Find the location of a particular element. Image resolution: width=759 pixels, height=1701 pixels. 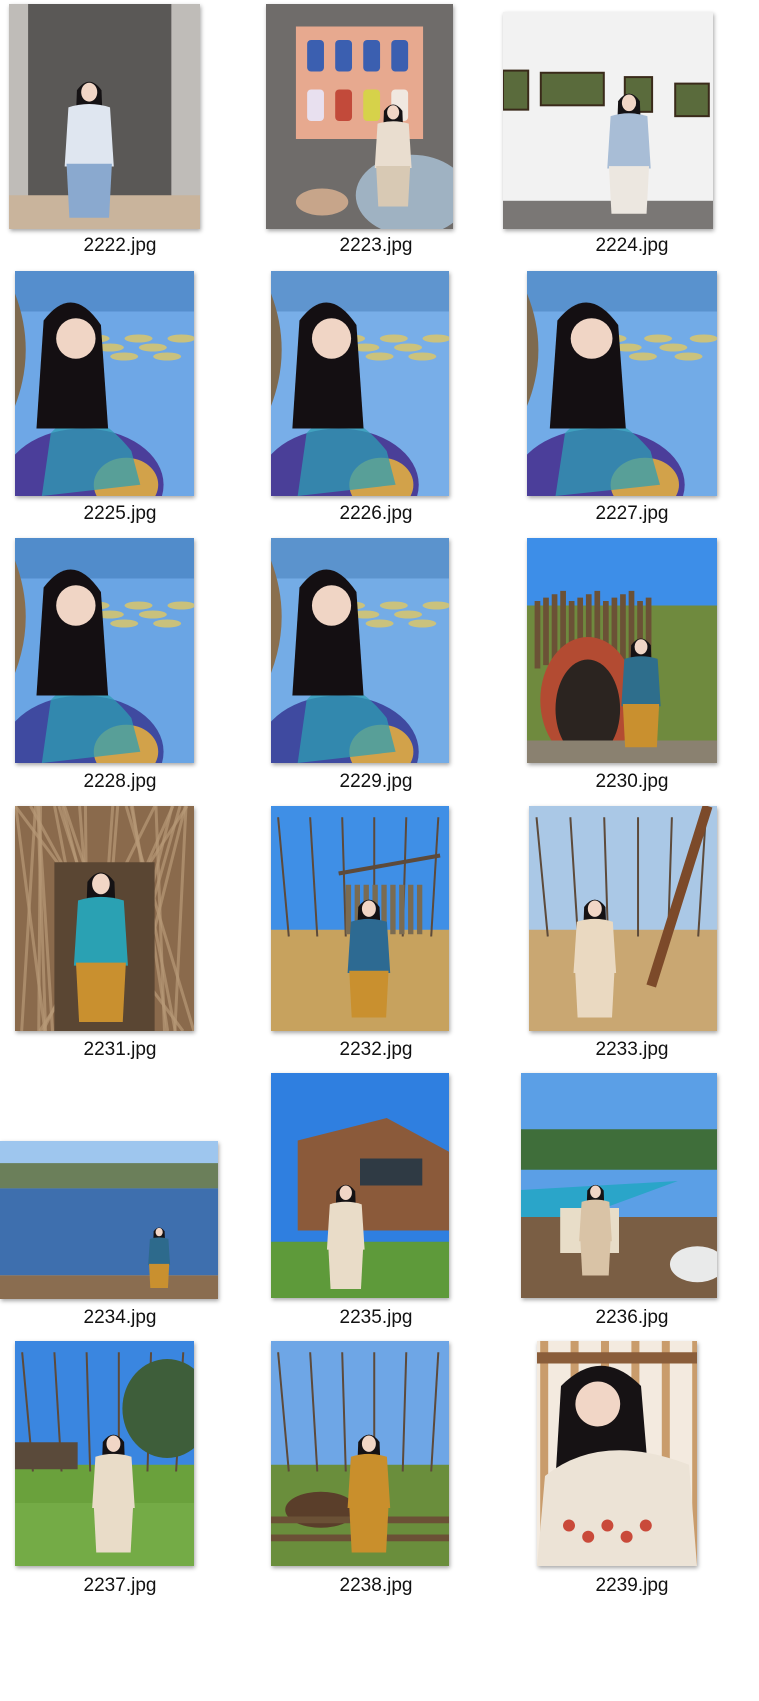

file-tile: 2228.jpg is located at coordinates (120, 681).